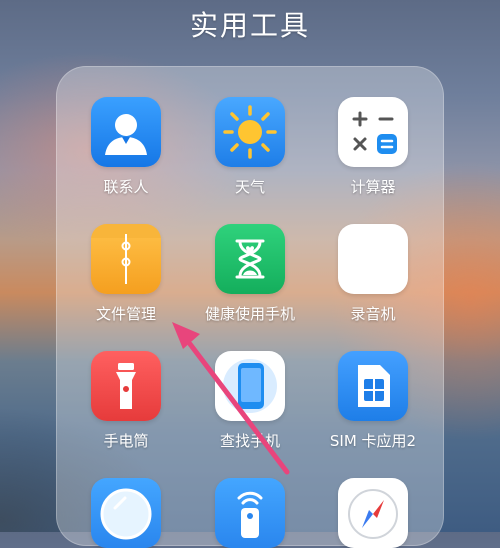 The height and width of the screenshot is (548, 500). I want to click on app-recorder: 录音机, so click(373, 274).